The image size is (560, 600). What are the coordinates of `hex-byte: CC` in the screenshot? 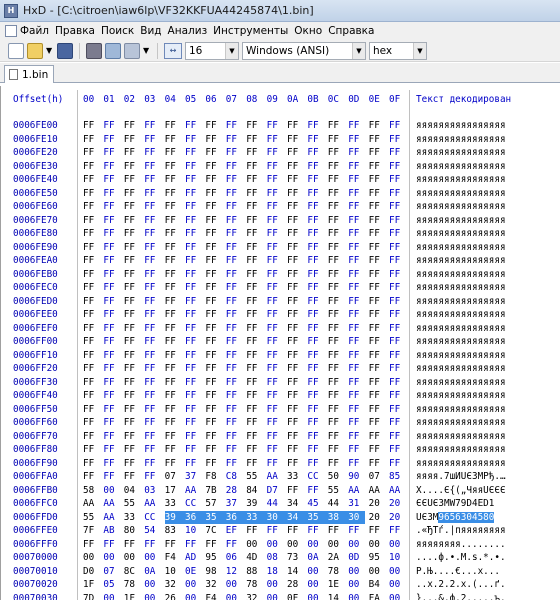 It's located at (152, 517).